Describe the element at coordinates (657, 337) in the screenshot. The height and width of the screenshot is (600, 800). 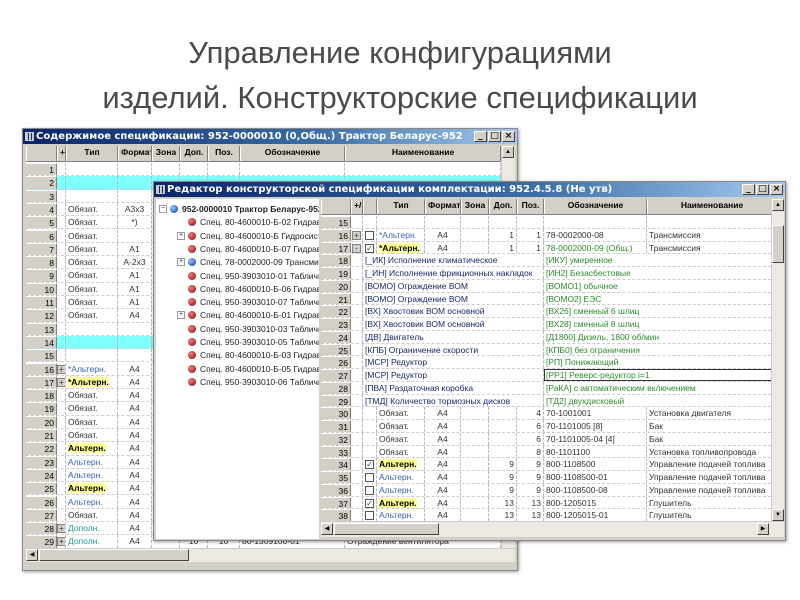
I see `option-value: [Д1800] Дизель, 1800 об/мин` at that location.